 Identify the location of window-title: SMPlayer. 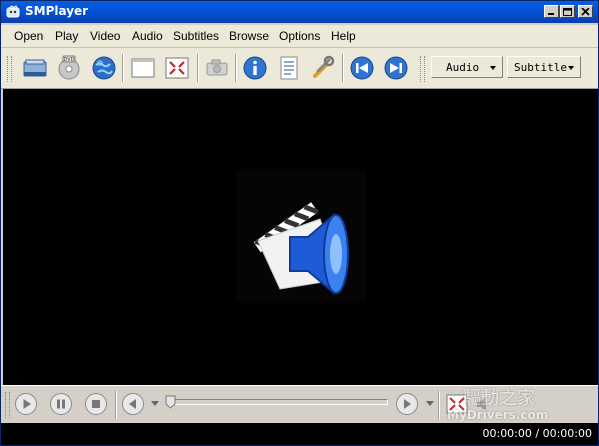
(57, 11).